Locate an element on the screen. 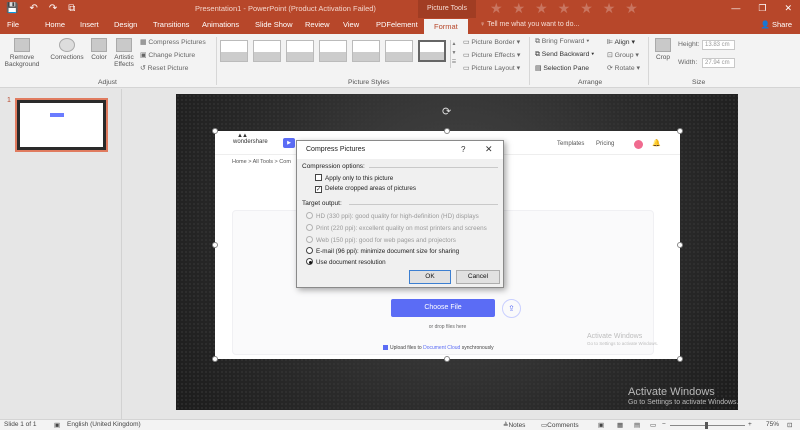  minimize-button: — is located at coordinates (735, 8).